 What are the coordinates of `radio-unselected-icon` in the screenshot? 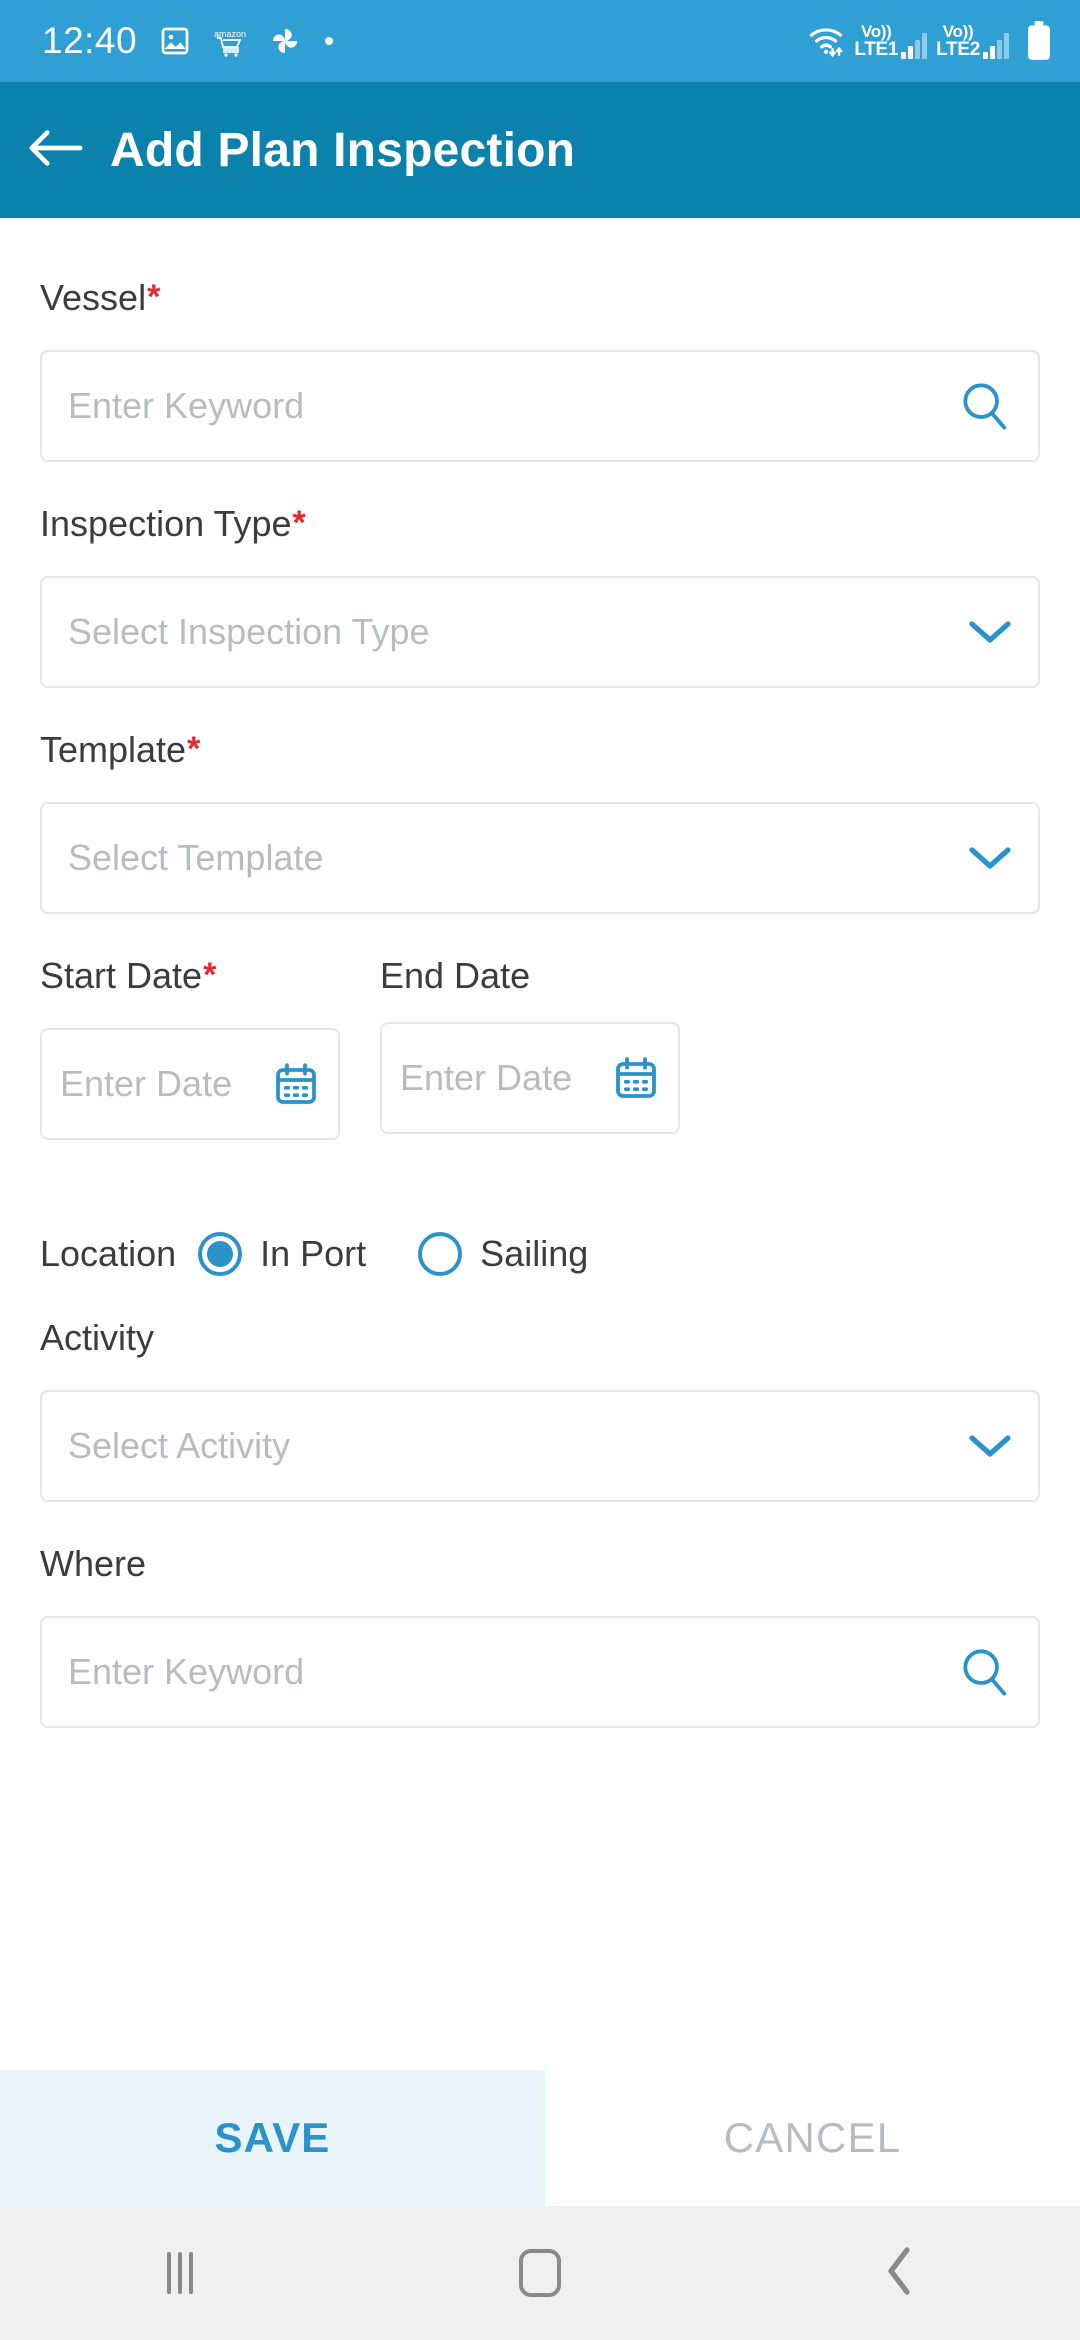 It's located at (440, 1254).